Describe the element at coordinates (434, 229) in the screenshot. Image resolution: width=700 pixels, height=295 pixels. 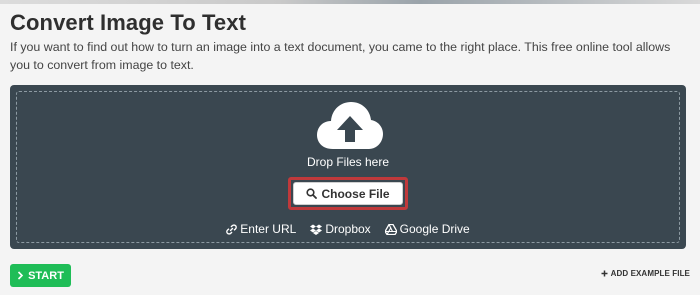
I see `google-drive-label: Google Drive` at that location.